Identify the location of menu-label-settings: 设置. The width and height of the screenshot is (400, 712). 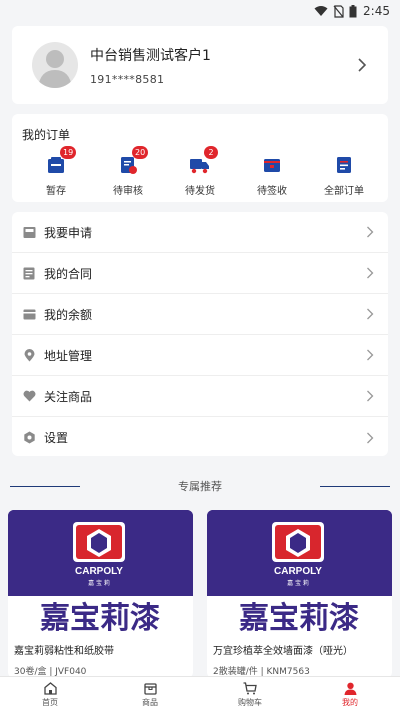
(56, 438).